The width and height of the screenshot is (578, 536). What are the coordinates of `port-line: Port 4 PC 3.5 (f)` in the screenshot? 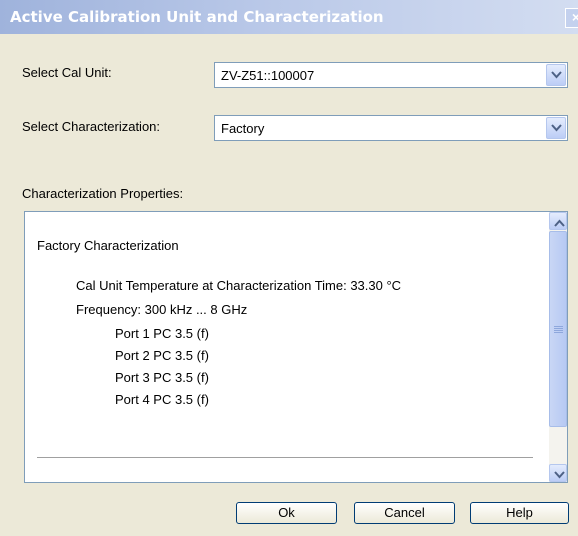 It's located at (162, 399).